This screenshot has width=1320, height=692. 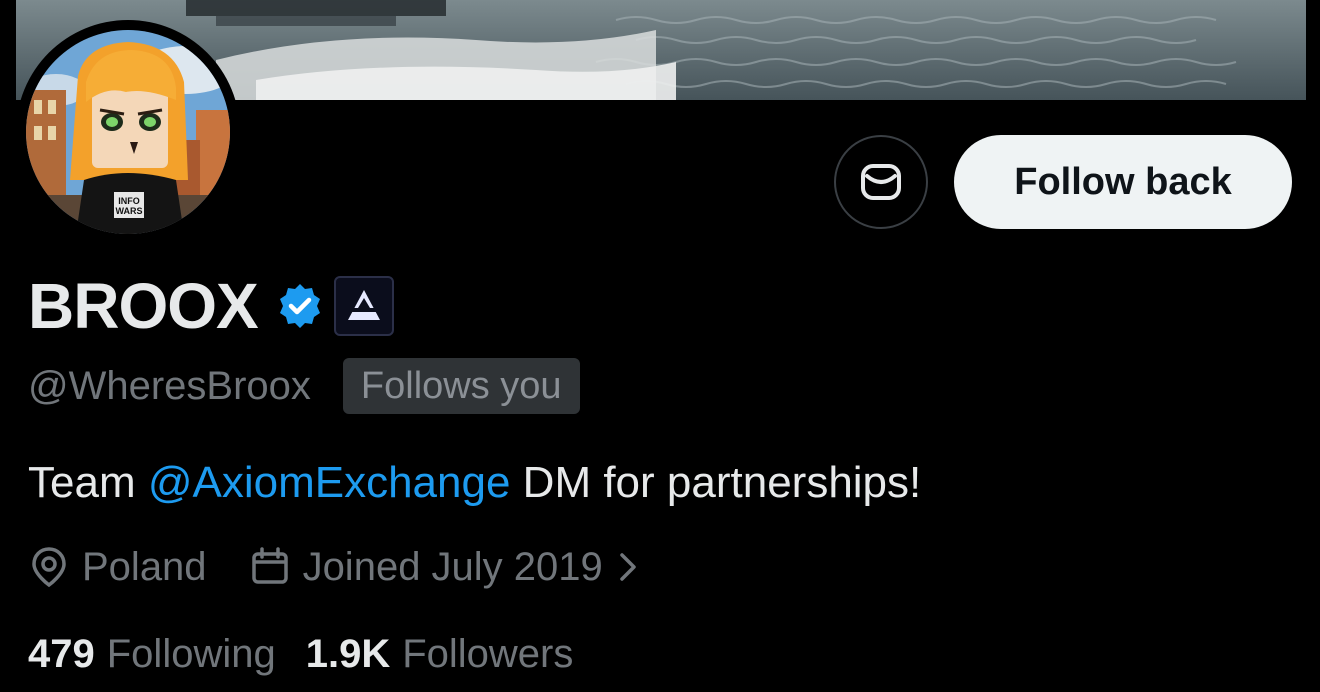 I want to click on profile-meta: Poland Joined July 2019, so click(x=339, y=567).